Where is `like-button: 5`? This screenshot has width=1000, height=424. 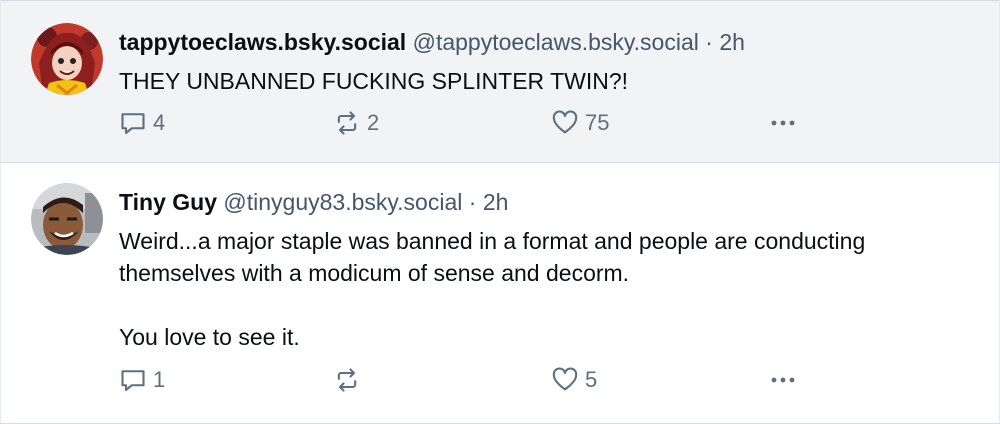 like-button: 5 is located at coordinates (574, 380).